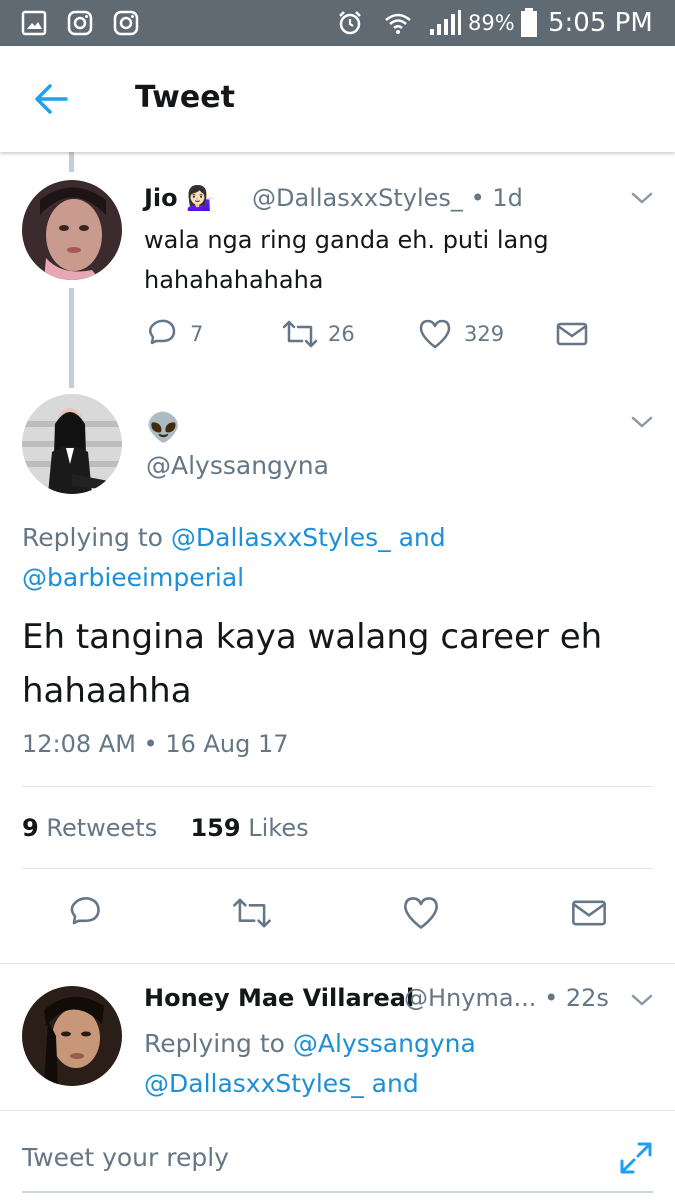 Image resolution: width=675 pixels, height=1201 pixels. I want to click on retweets-count: 9, so click(30, 828).